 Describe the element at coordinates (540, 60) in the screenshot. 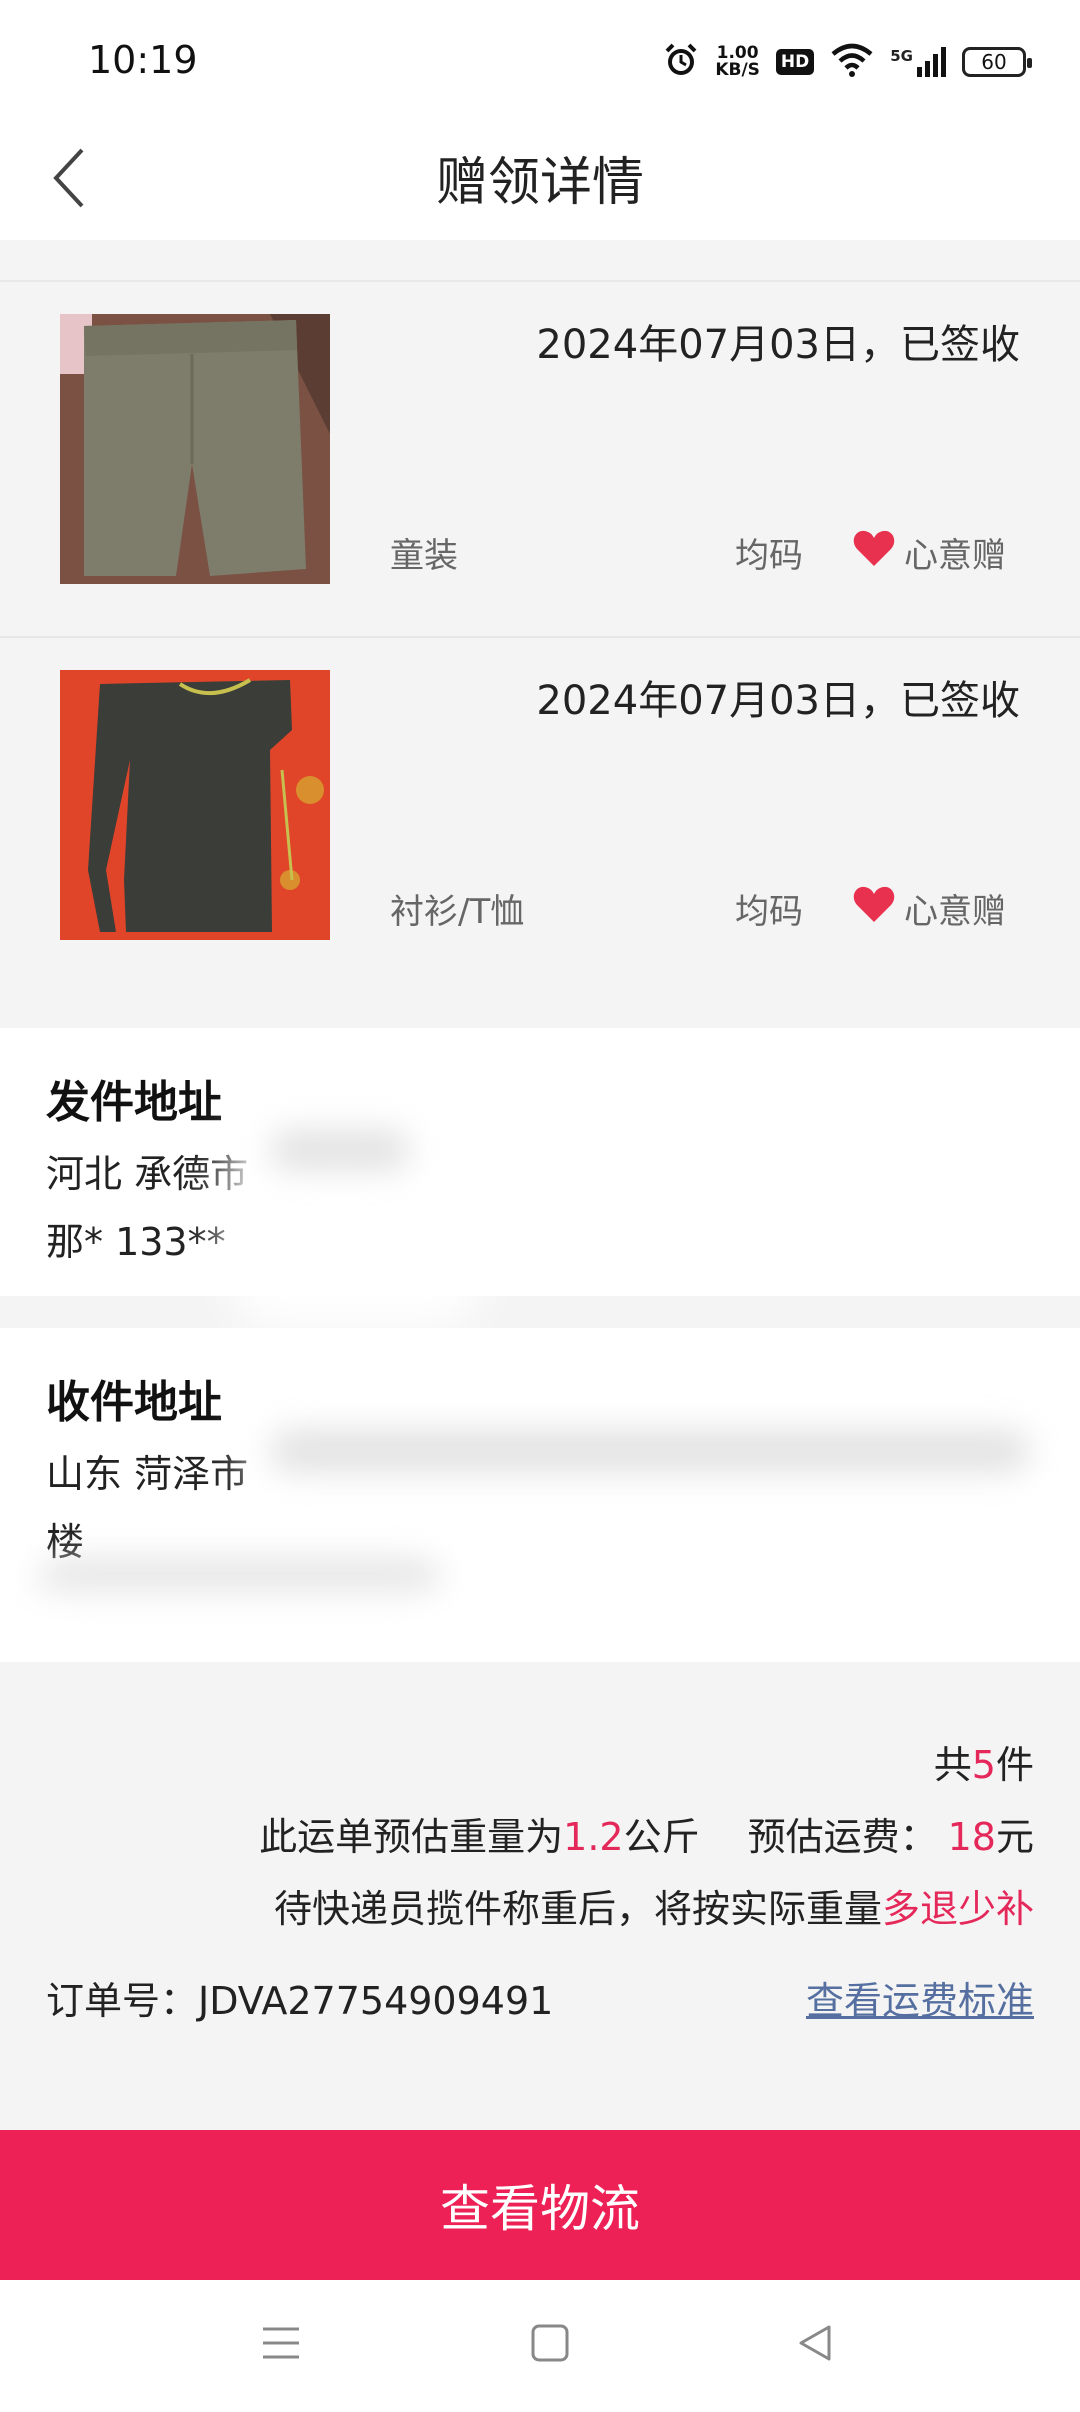

I see `status-bar: 10:19 1.00 KB/S HD 5G 60` at that location.